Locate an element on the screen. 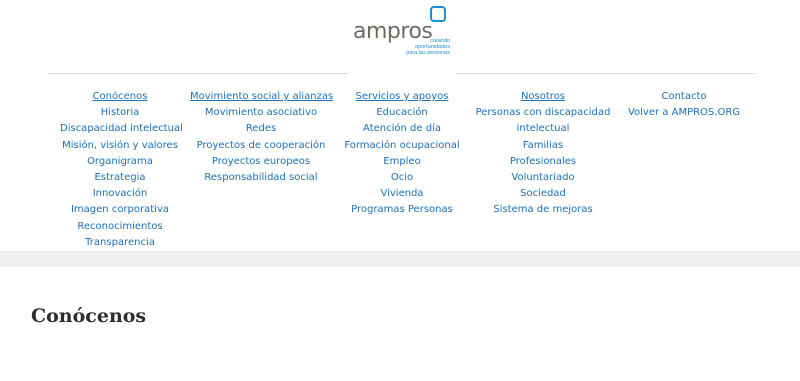 Image resolution: width=800 pixels, height=381 pixels. menu-link-sociedad: Sociedad is located at coordinates (543, 194).